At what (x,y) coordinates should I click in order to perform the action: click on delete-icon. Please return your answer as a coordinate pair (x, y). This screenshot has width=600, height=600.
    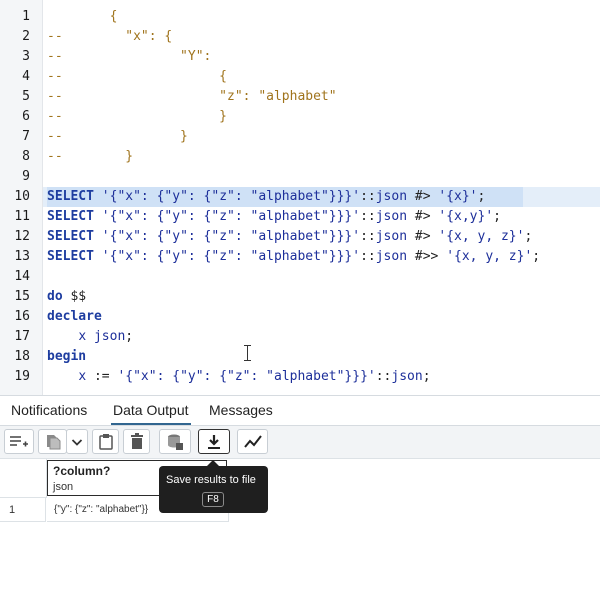
    Looking at the image, I should click on (136, 441).